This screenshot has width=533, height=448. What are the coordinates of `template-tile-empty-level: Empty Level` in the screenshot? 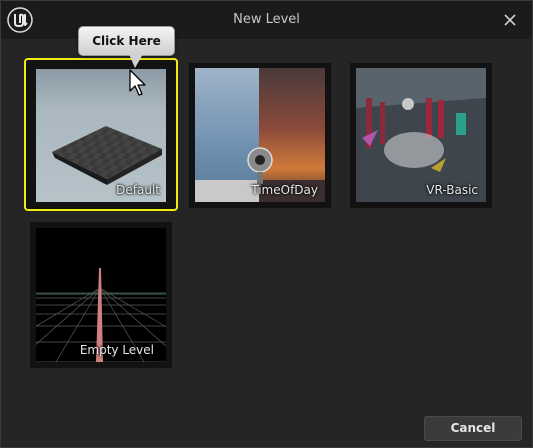 It's located at (101, 295).